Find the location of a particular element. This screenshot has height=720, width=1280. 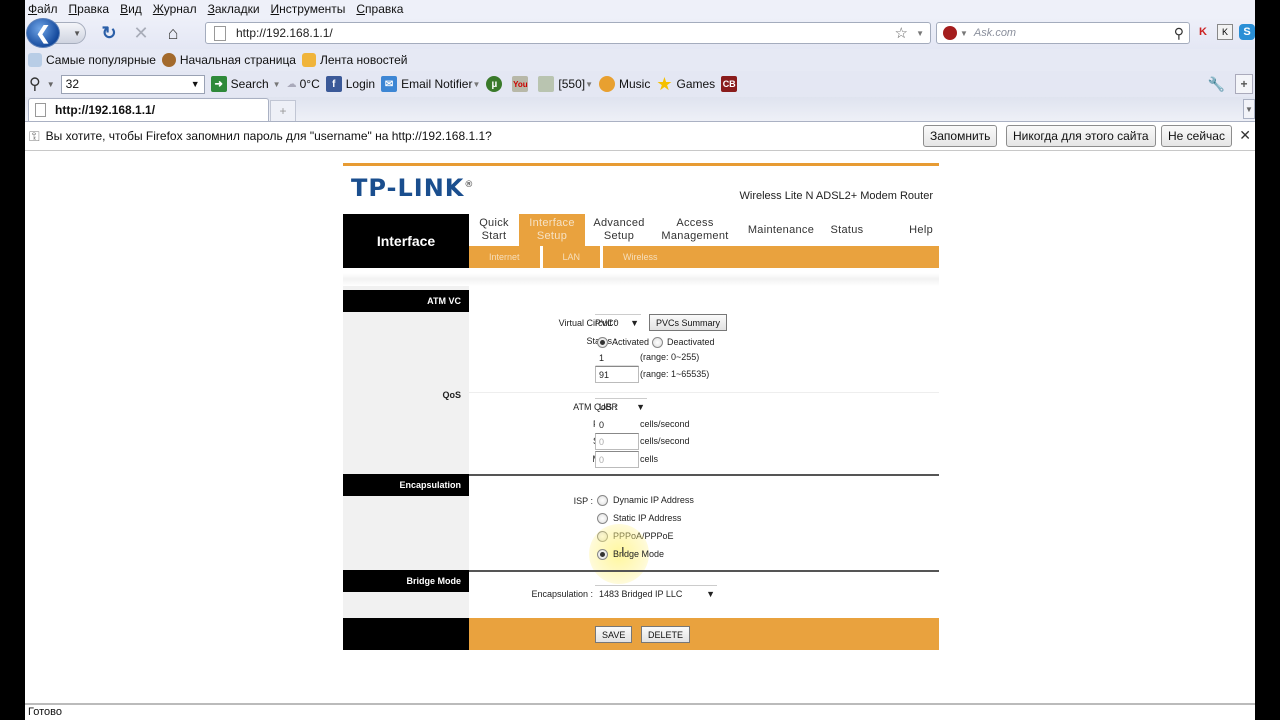

menu-edit: Правка is located at coordinates (89, 9).